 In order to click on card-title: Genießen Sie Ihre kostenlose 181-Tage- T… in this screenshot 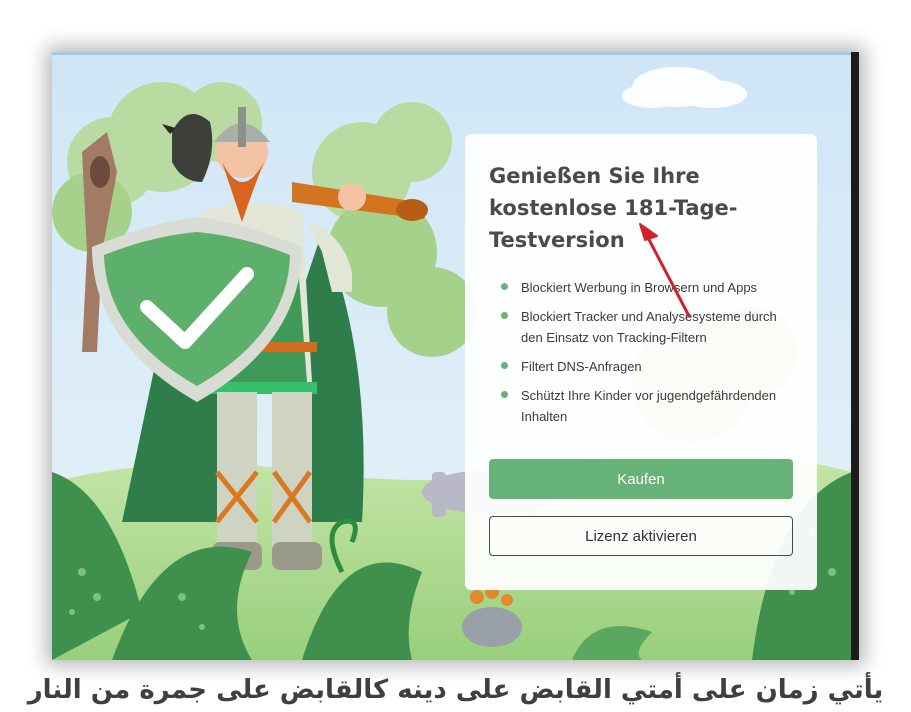, I will do `click(639, 208)`.